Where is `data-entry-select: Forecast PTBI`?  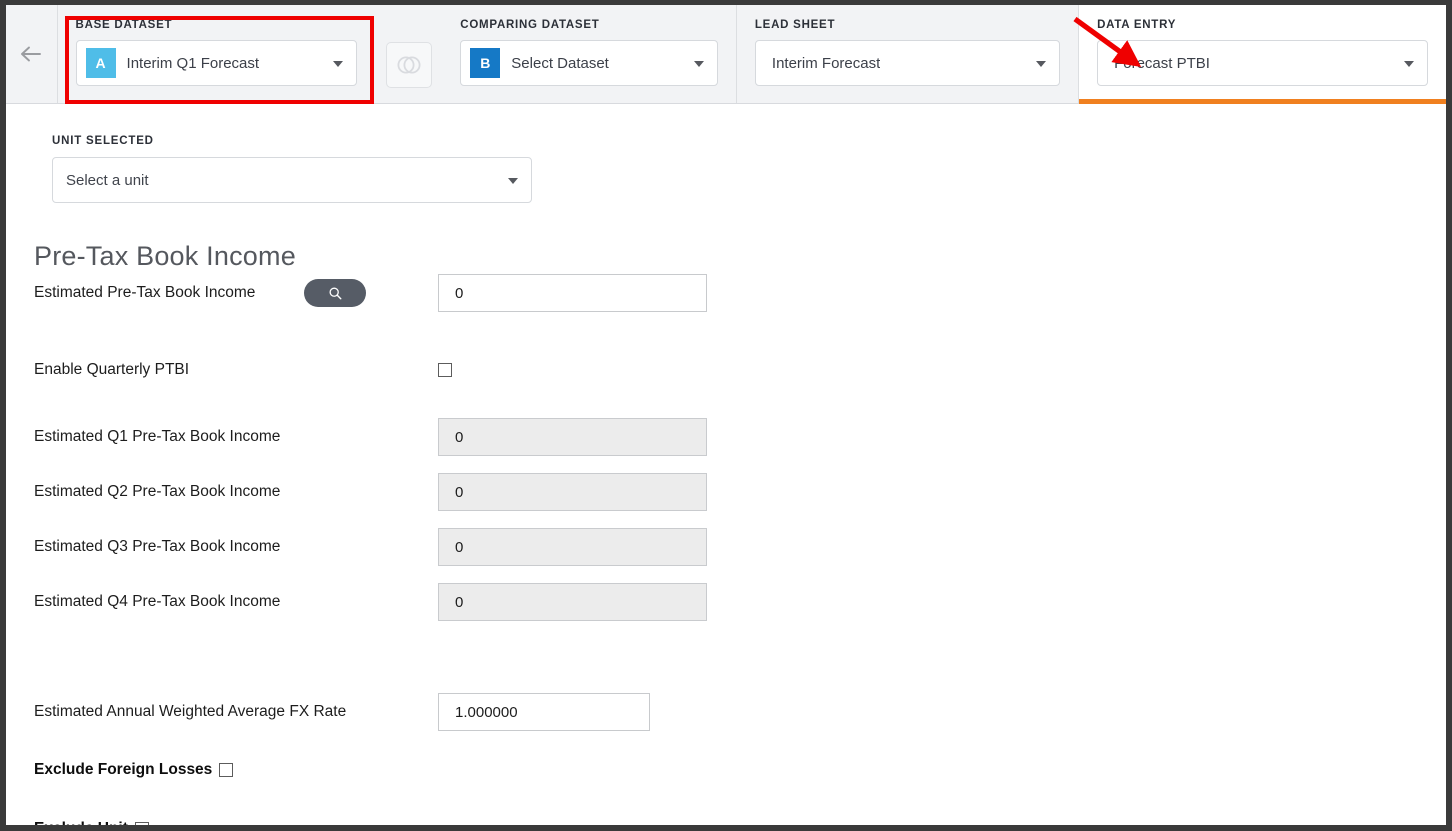 data-entry-select: Forecast PTBI is located at coordinates (1262, 63).